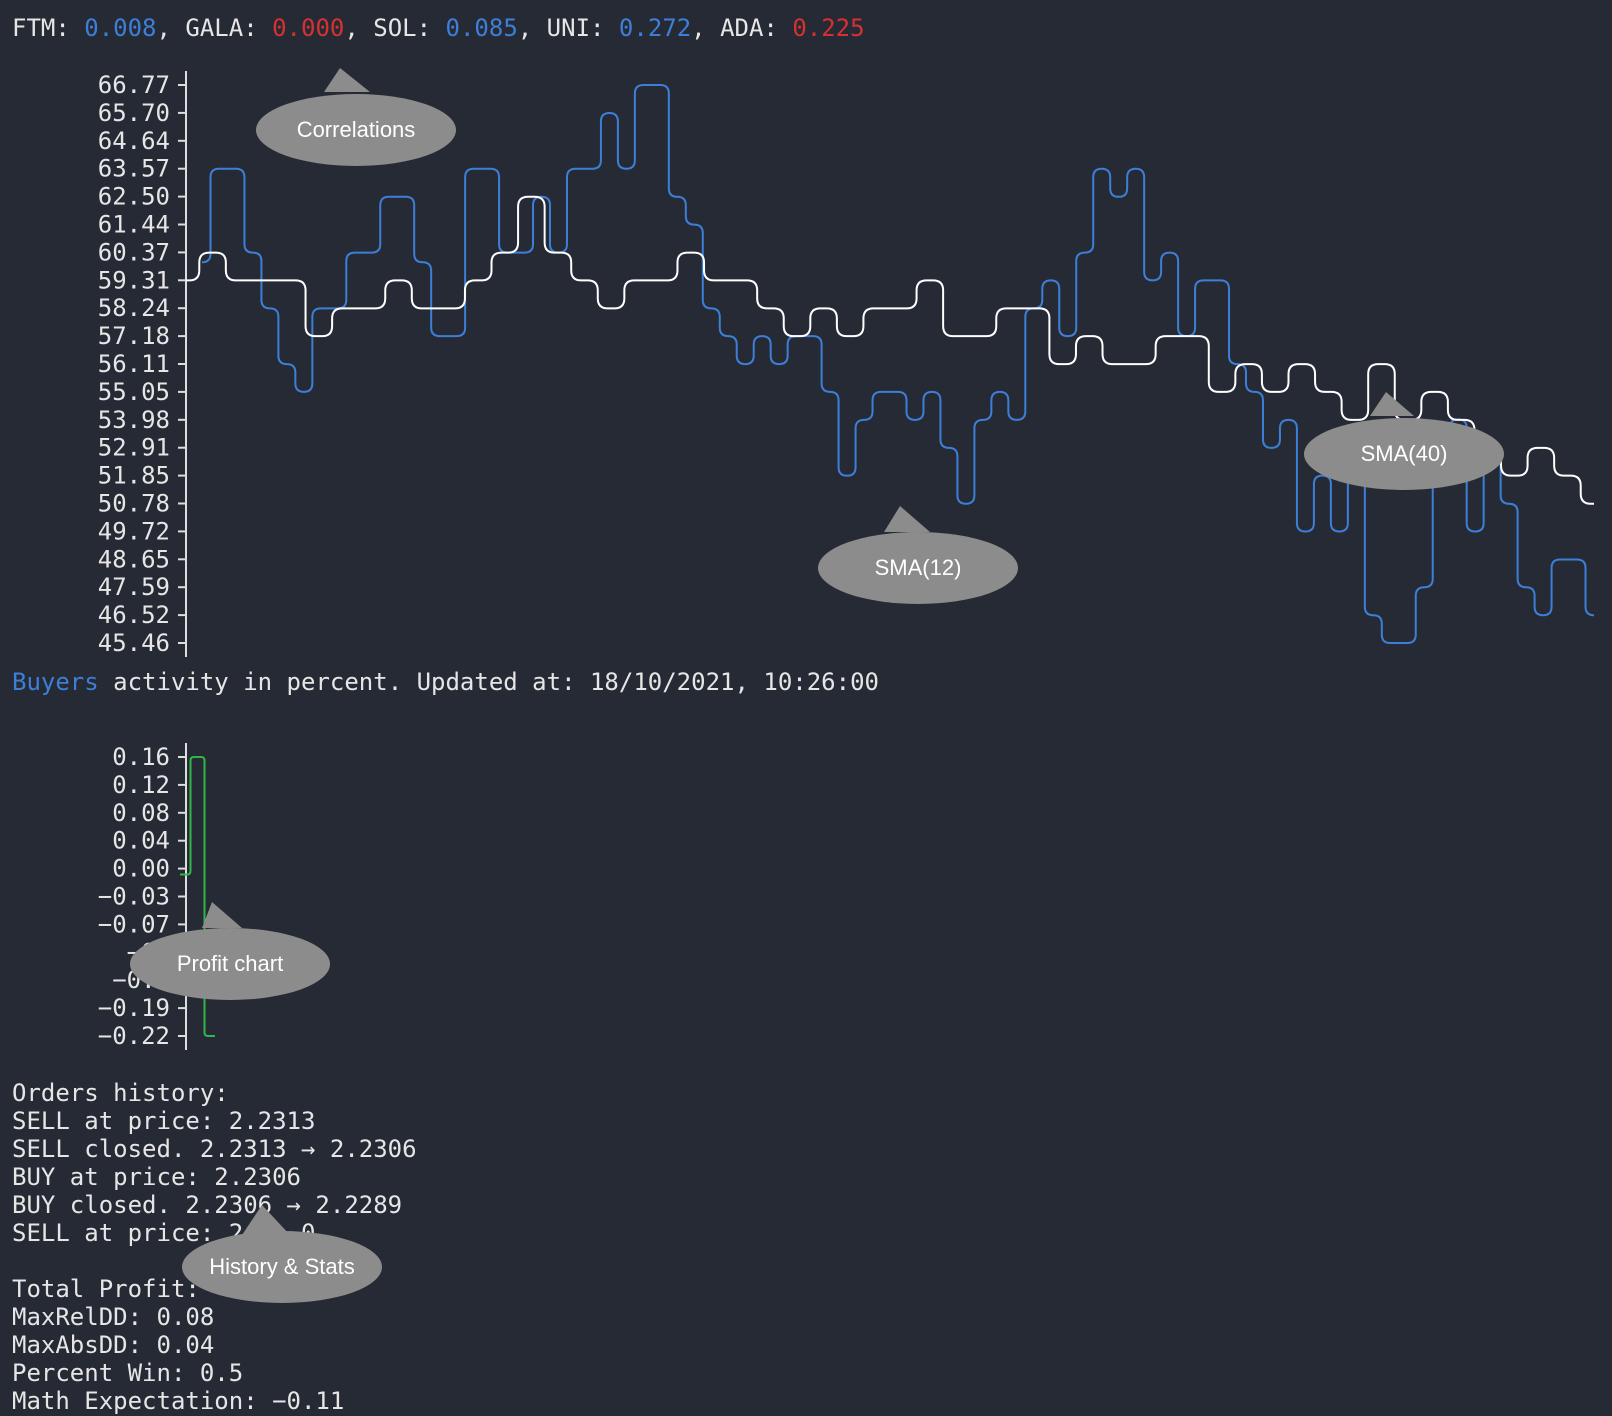 The height and width of the screenshot is (1416, 1612). Describe the element at coordinates (141, 785) in the screenshot. I see `y-tick-label: 0.12` at that location.